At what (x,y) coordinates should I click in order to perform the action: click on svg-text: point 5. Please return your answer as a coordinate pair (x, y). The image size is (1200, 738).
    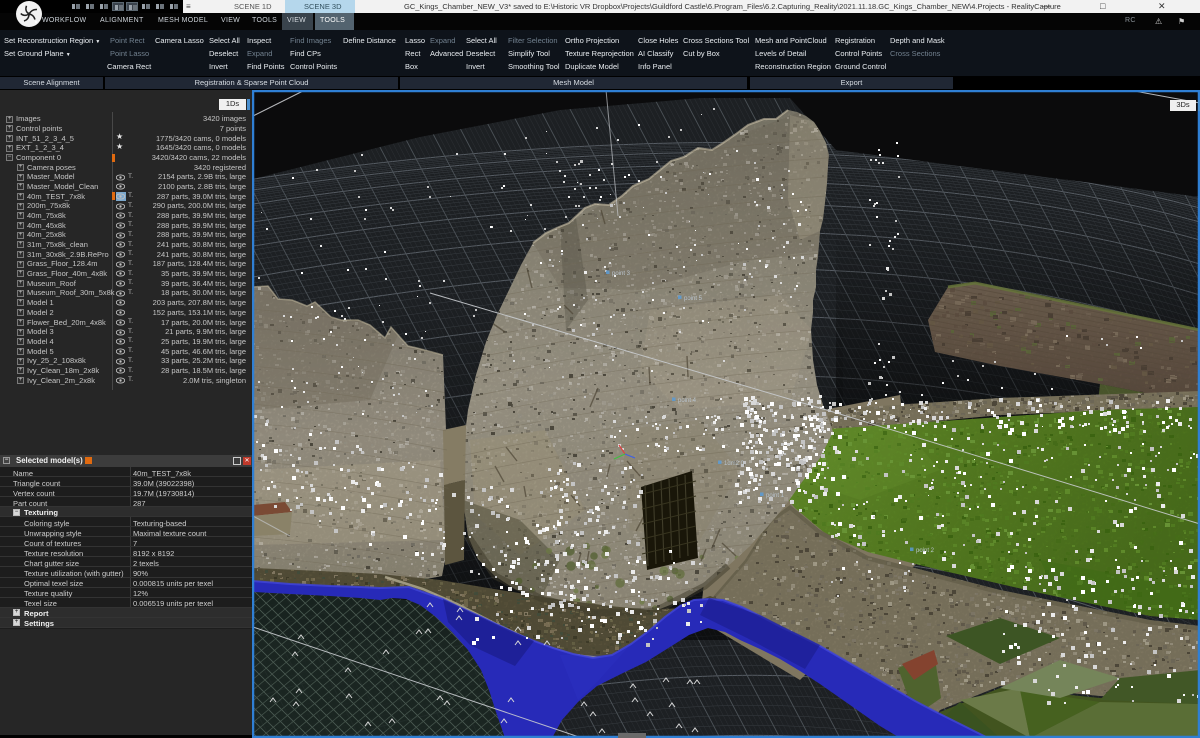
    Looking at the image, I should click on (693, 299).